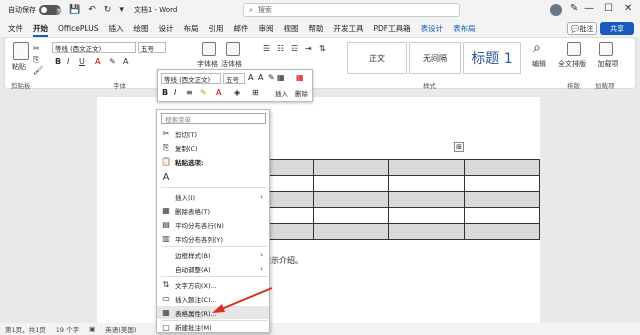 This screenshot has width=640, height=335. What do you see at coordinates (574, 8) in the screenshot?
I see `ribbon-display-icon: ✎` at bounding box center [574, 8].